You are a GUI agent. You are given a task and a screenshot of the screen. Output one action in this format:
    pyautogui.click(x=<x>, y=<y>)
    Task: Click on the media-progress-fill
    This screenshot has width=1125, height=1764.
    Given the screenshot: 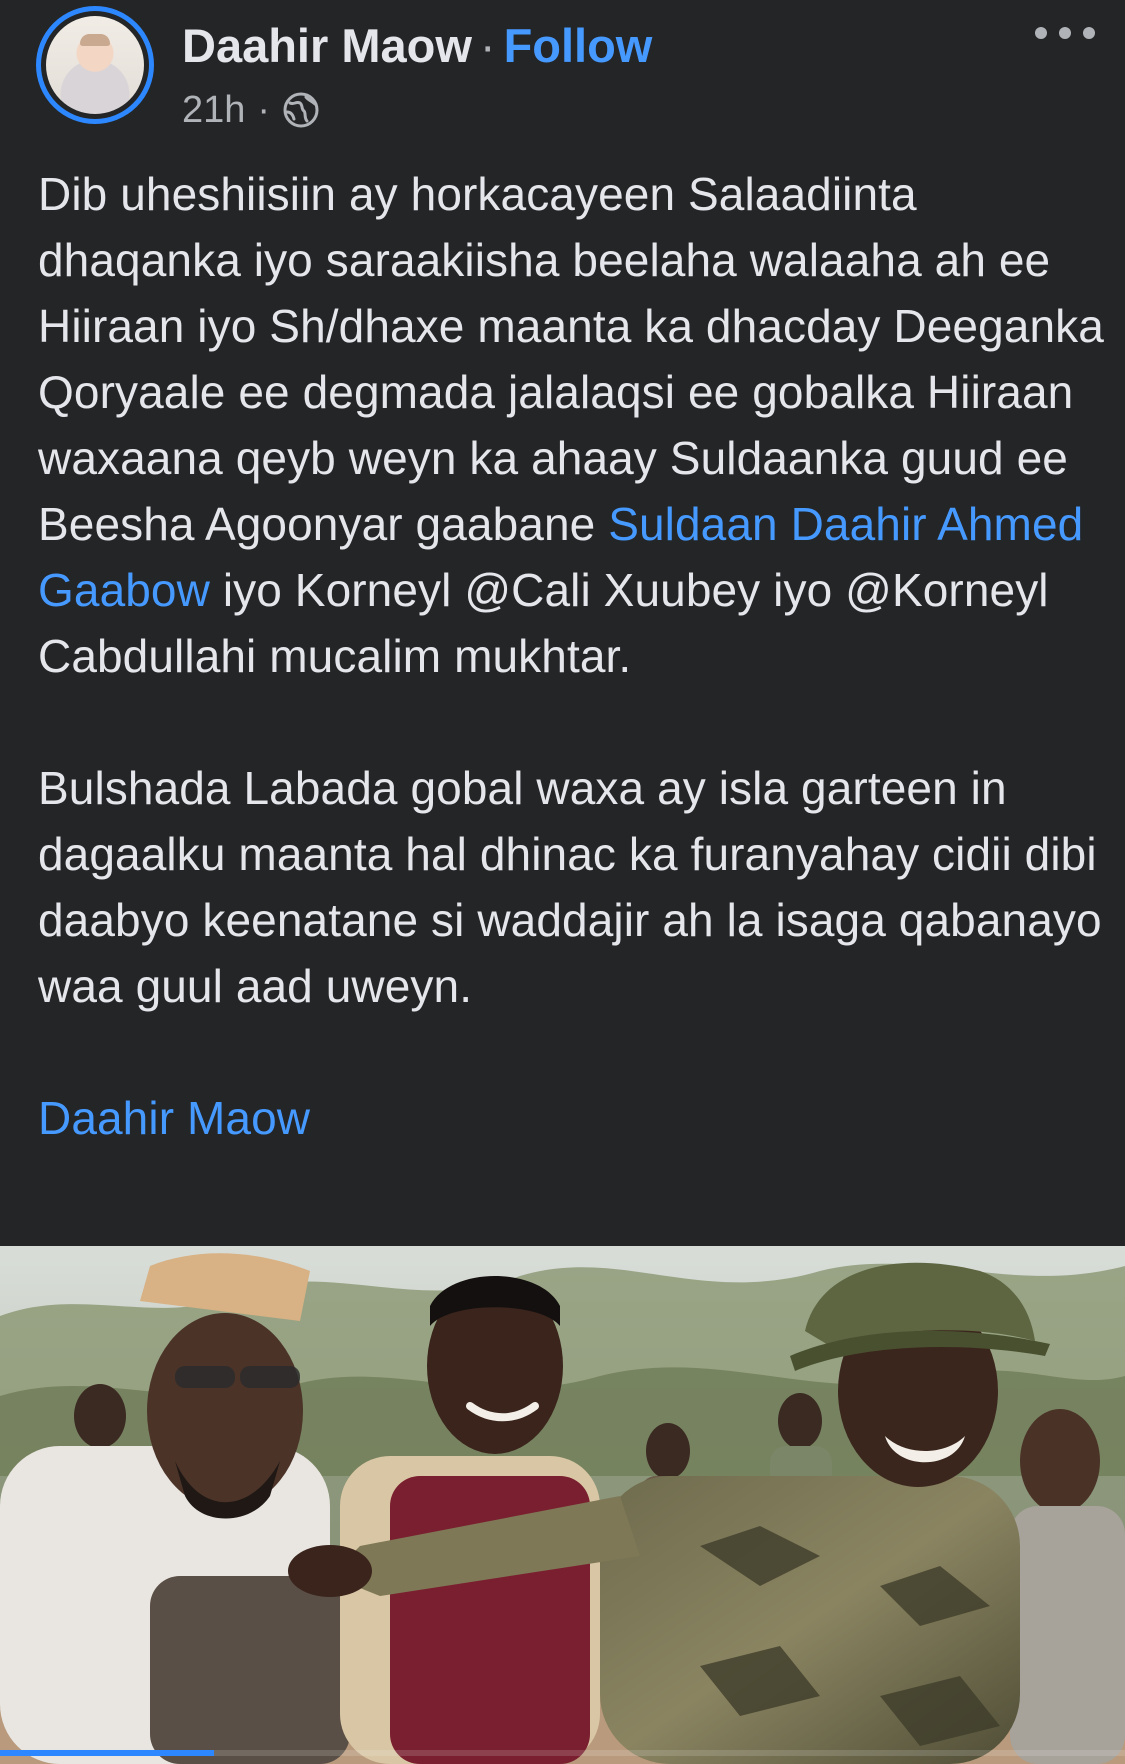 What is the action you would take?
    pyautogui.click(x=107, y=1753)
    